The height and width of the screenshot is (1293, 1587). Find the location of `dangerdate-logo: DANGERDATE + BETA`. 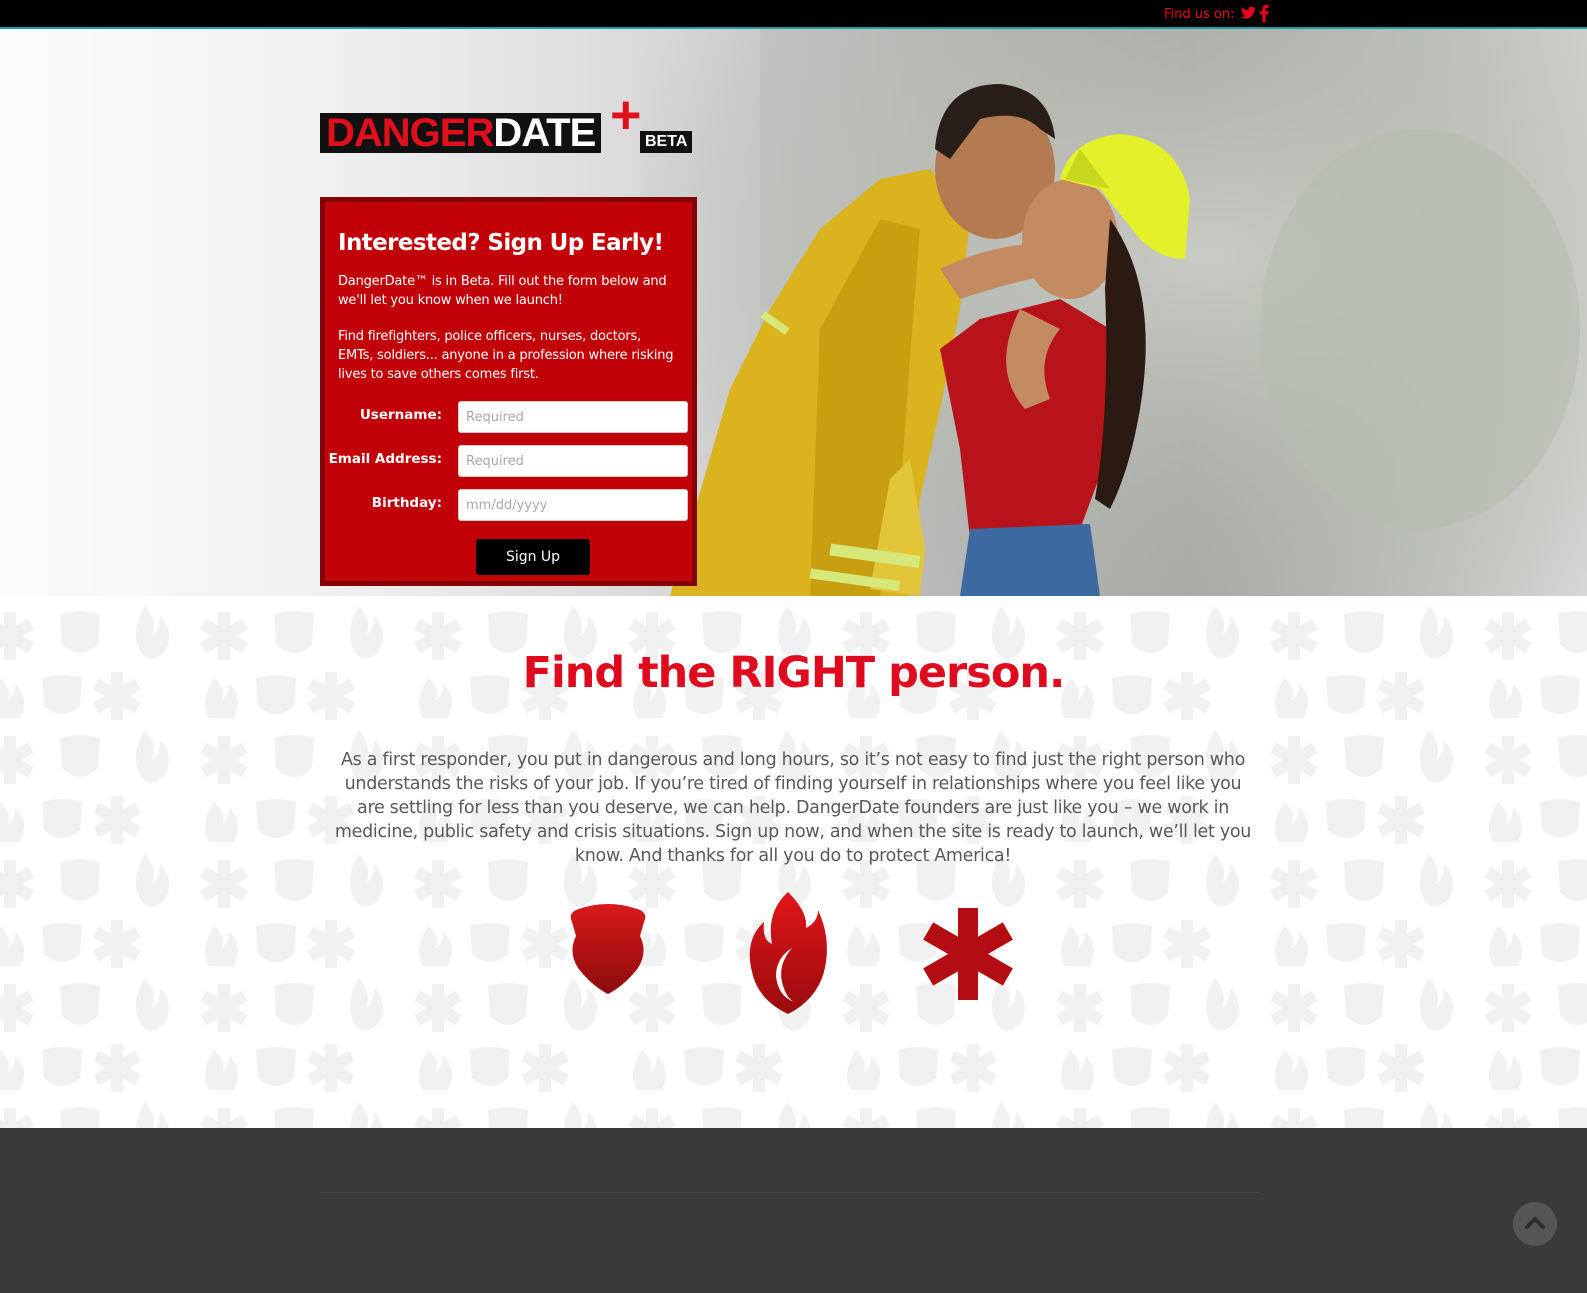

dangerdate-logo: DANGERDATE + BETA is located at coordinates (509, 121).